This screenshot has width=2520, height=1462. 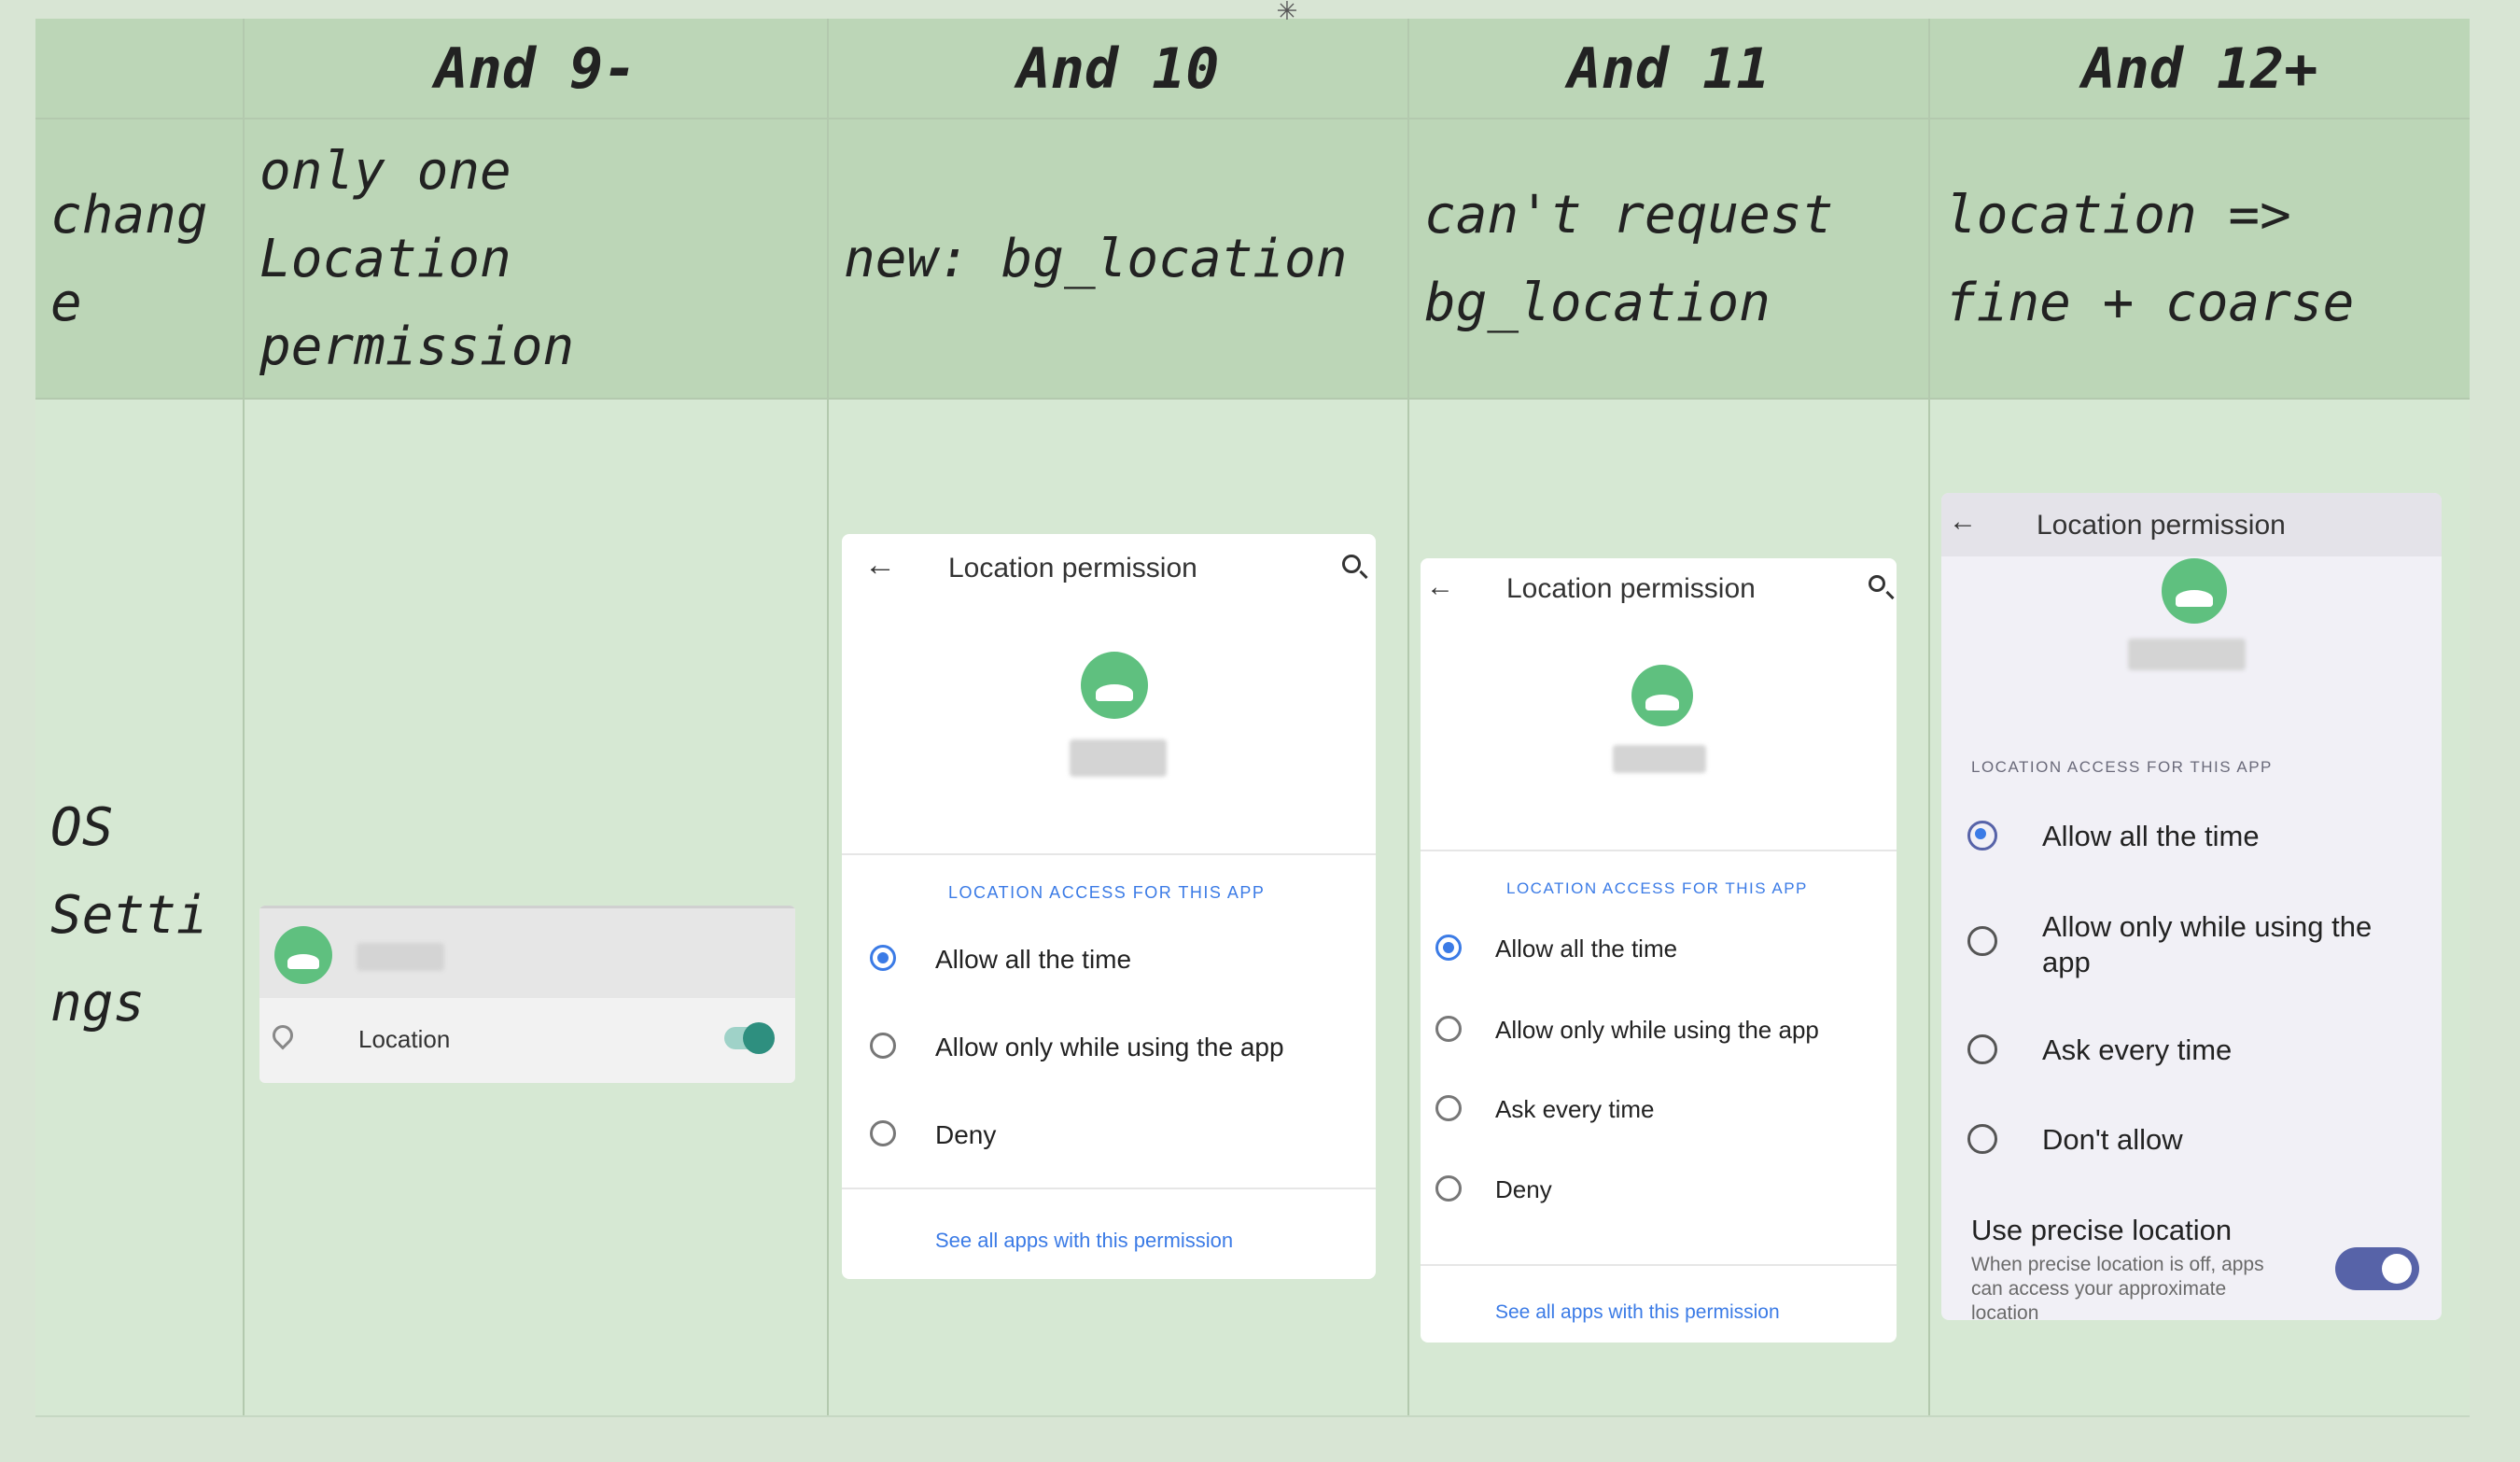 I want to click on header-android-11: And 11, so click(x=1669, y=69).